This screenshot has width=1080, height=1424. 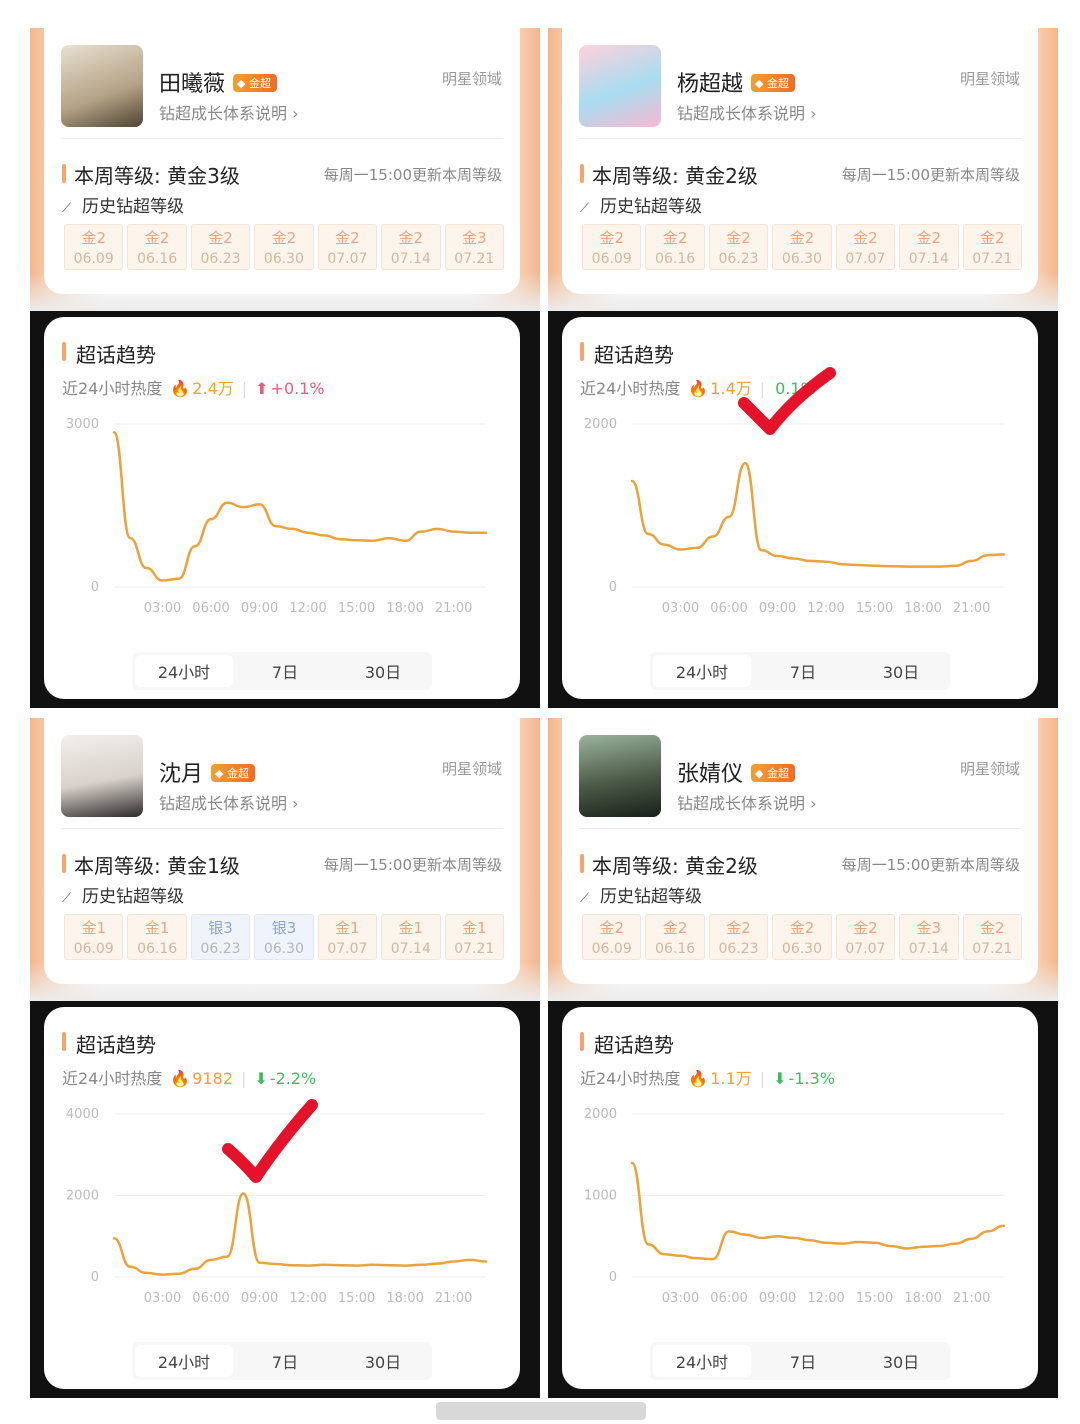 I want to click on y-tick-label: 3000, so click(x=82, y=424).